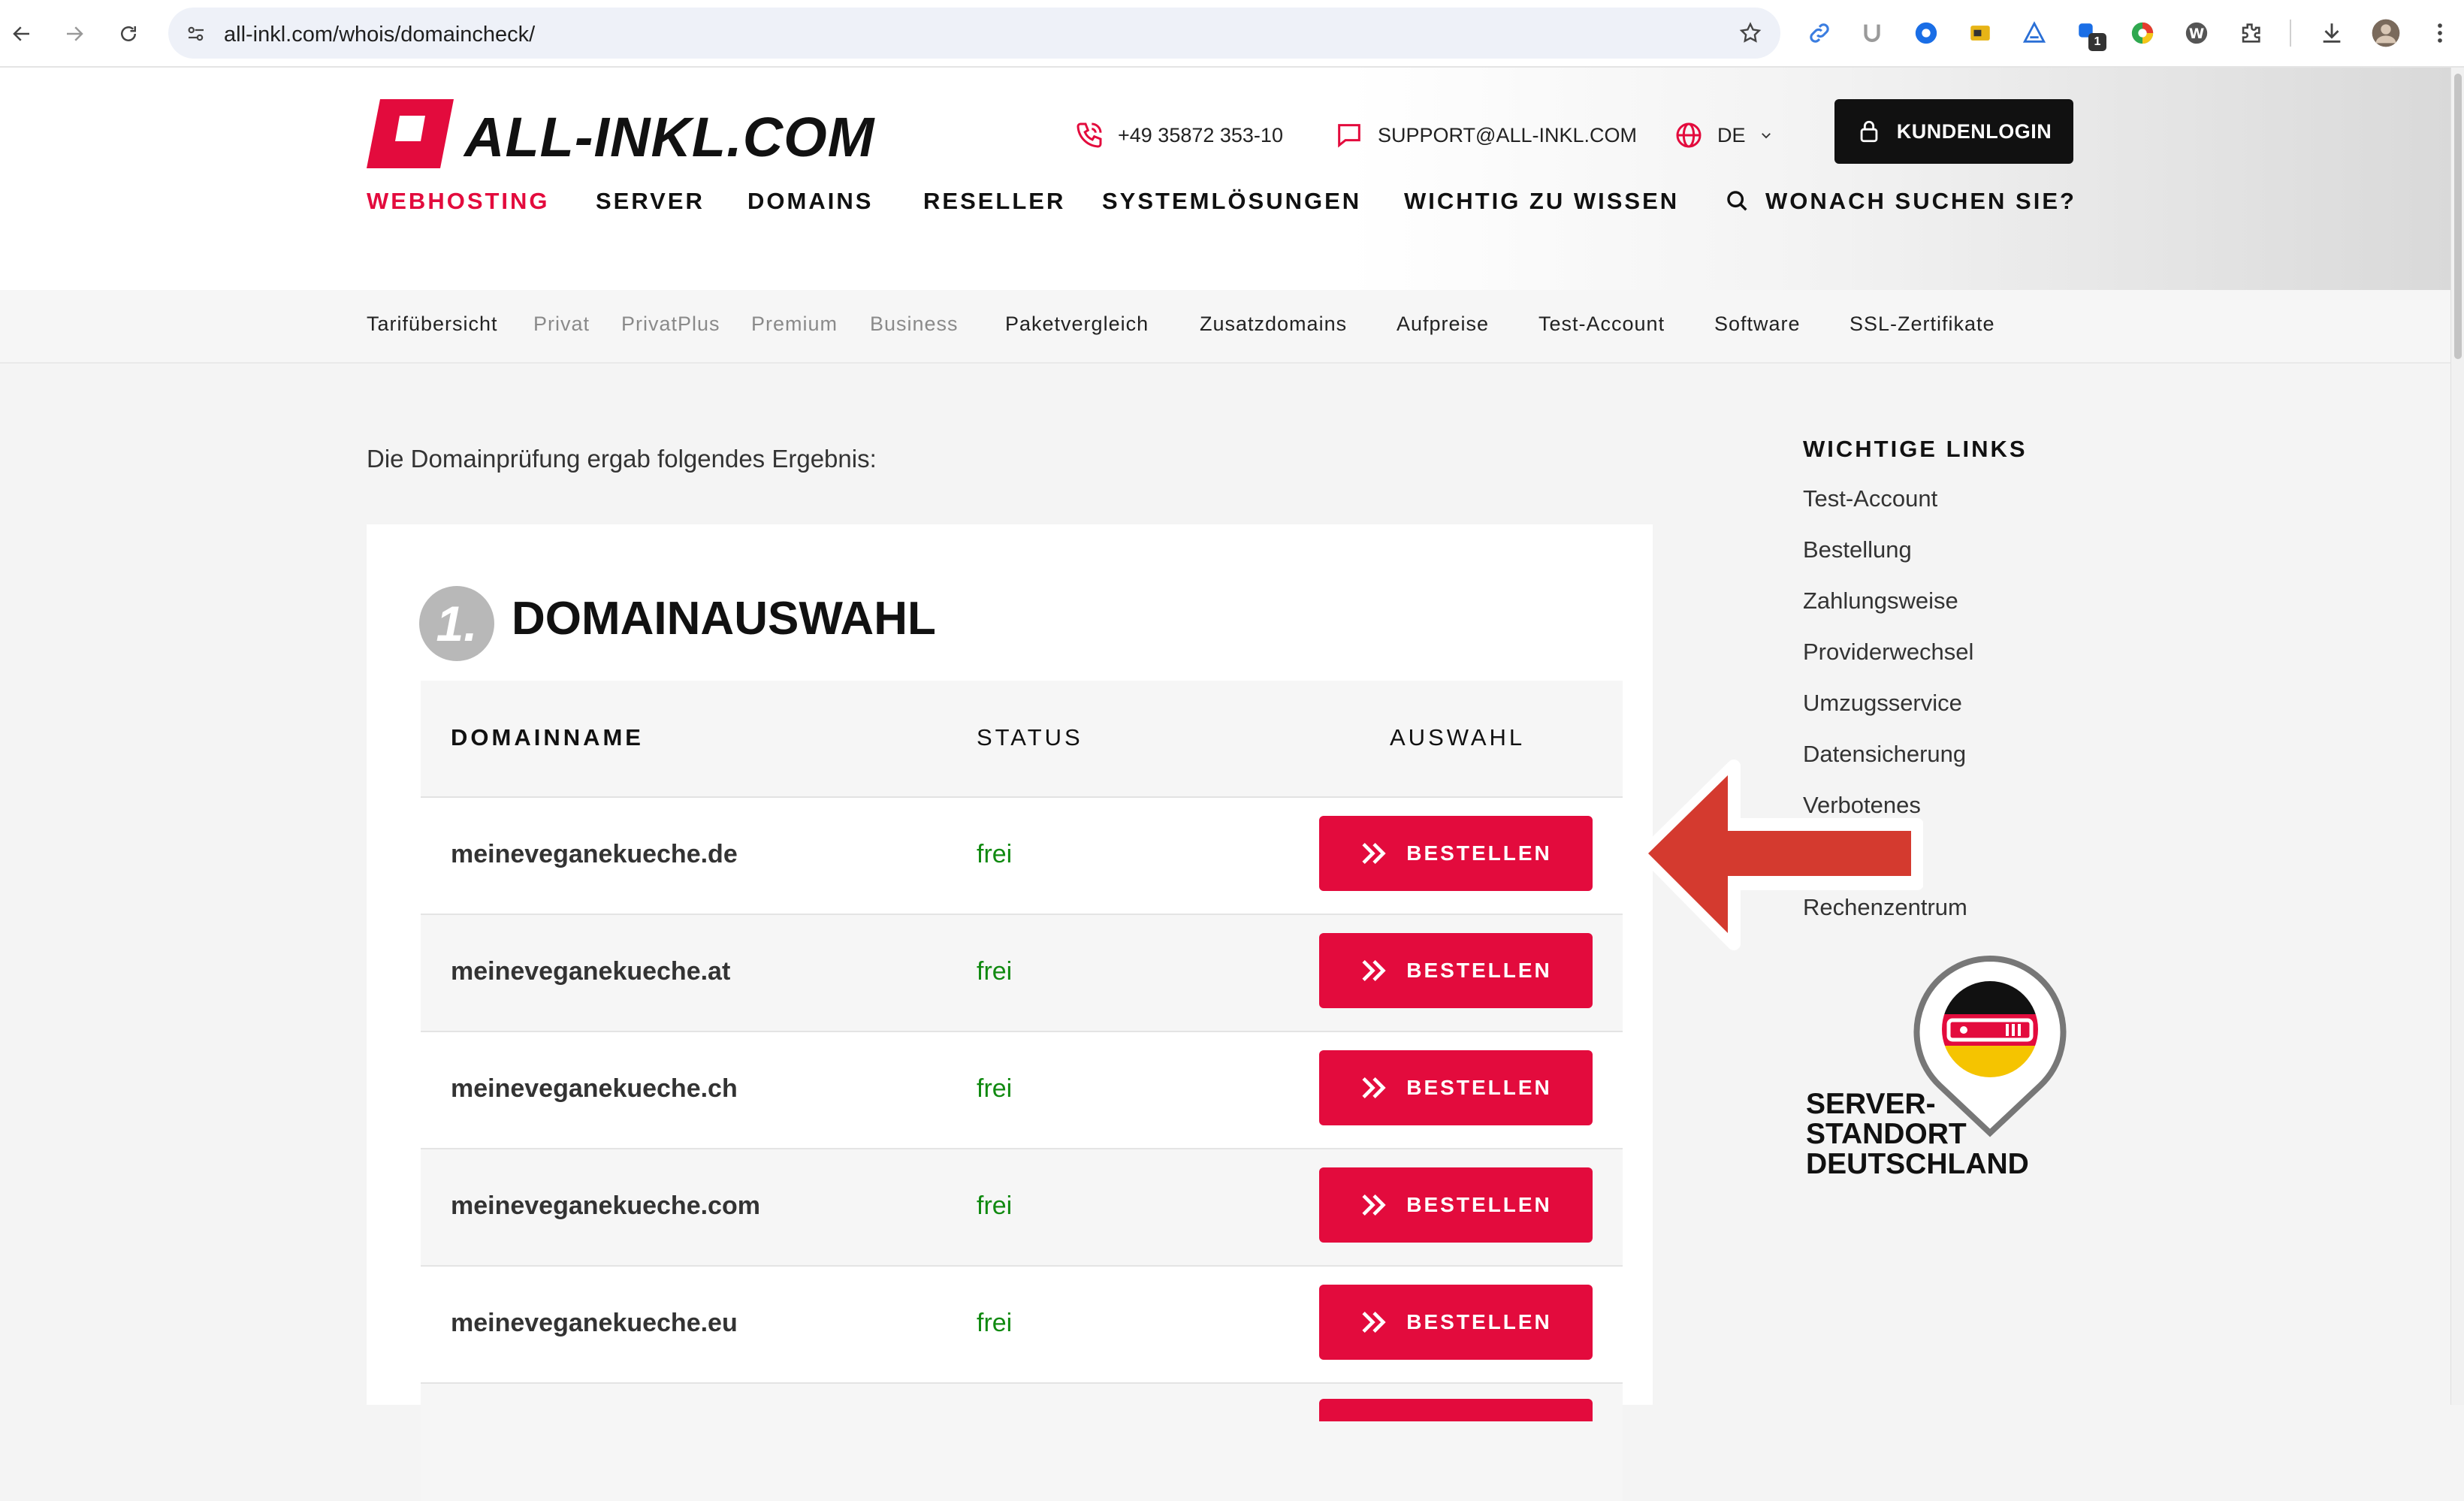 The image size is (2464, 1501). Describe the element at coordinates (605, 1206) in the screenshot. I see `domain-name: meineveganekueche.com` at that location.